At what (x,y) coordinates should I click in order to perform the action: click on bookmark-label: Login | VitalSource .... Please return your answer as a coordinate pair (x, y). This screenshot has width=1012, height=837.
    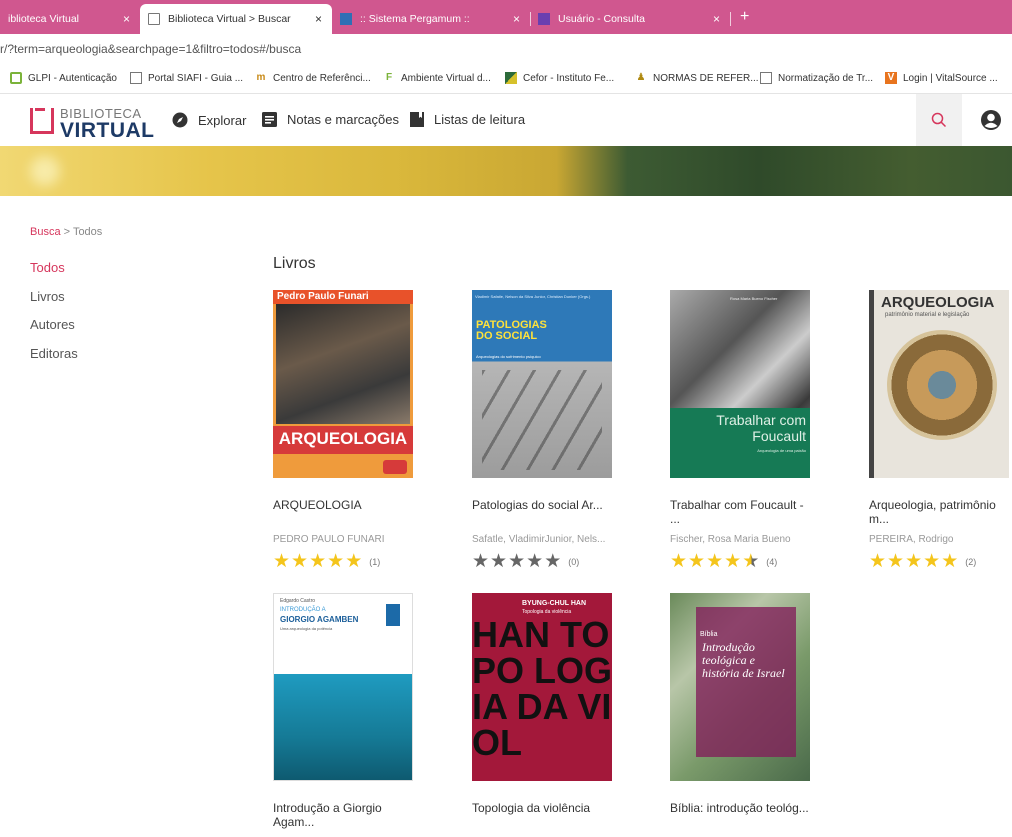
    Looking at the image, I should click on (950, 78).